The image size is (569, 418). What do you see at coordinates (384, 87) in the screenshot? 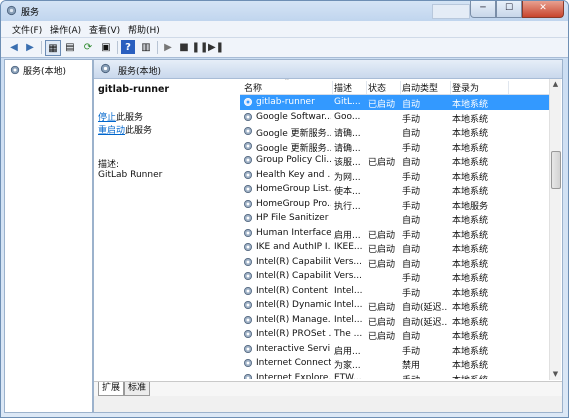
I see `column-header-state: 状态` at bounding box center [384, 87].